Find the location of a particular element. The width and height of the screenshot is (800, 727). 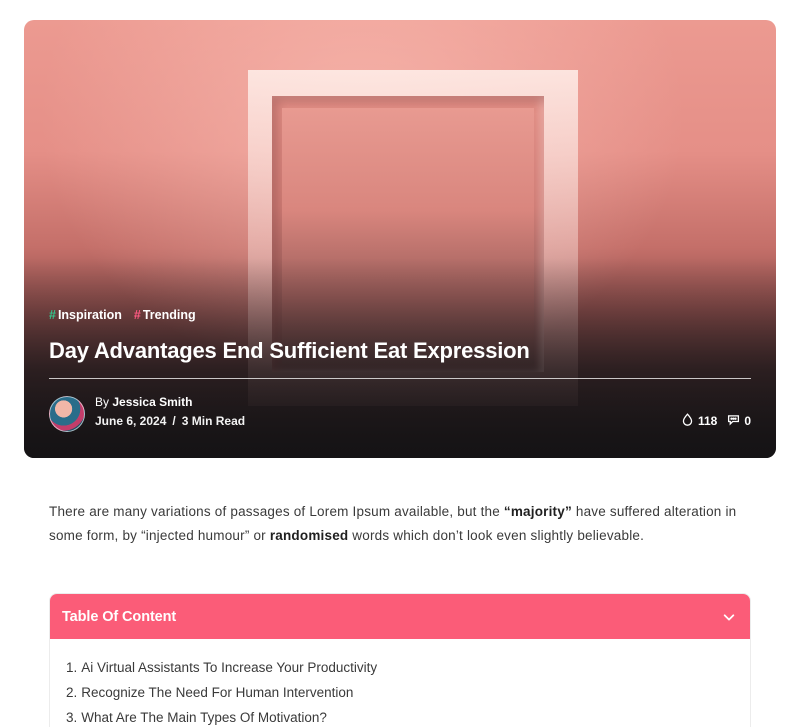

toc-item-number: 1. is located at coordinates (72, 667).